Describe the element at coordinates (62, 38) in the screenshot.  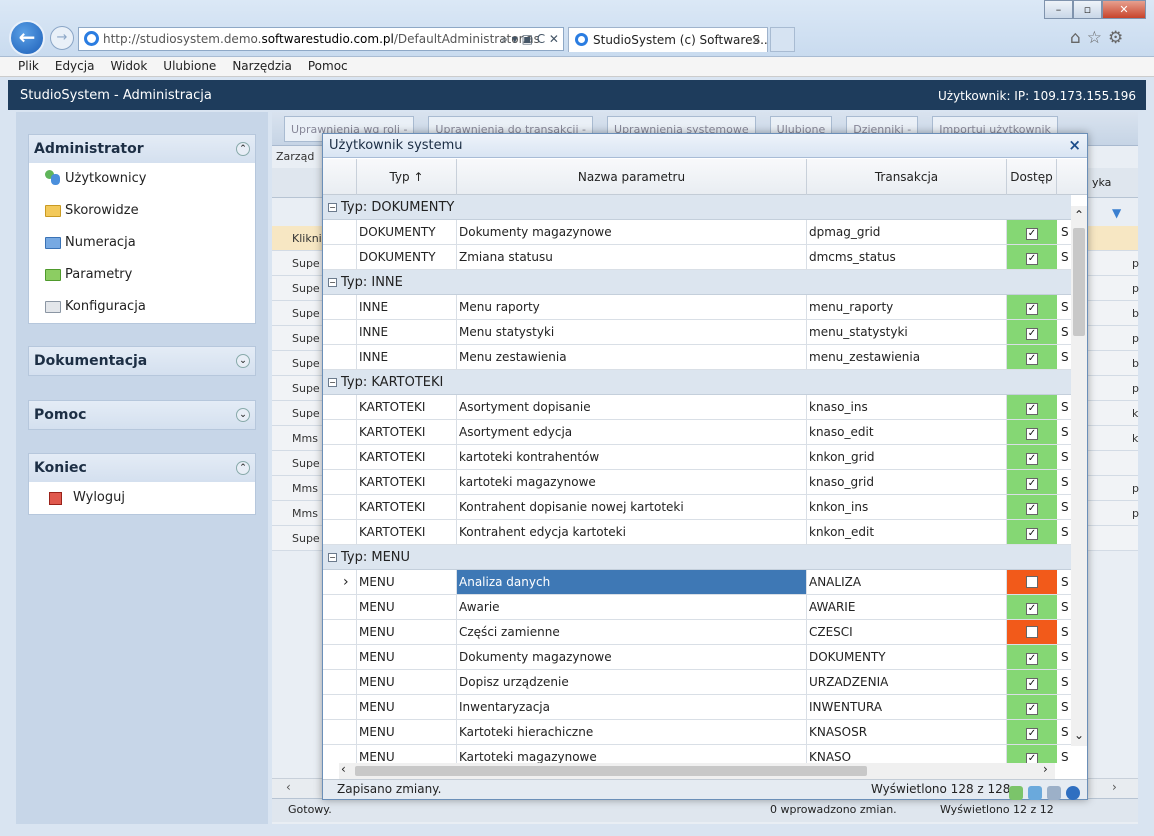
I see `forward-arrow-icon: →` at that location.